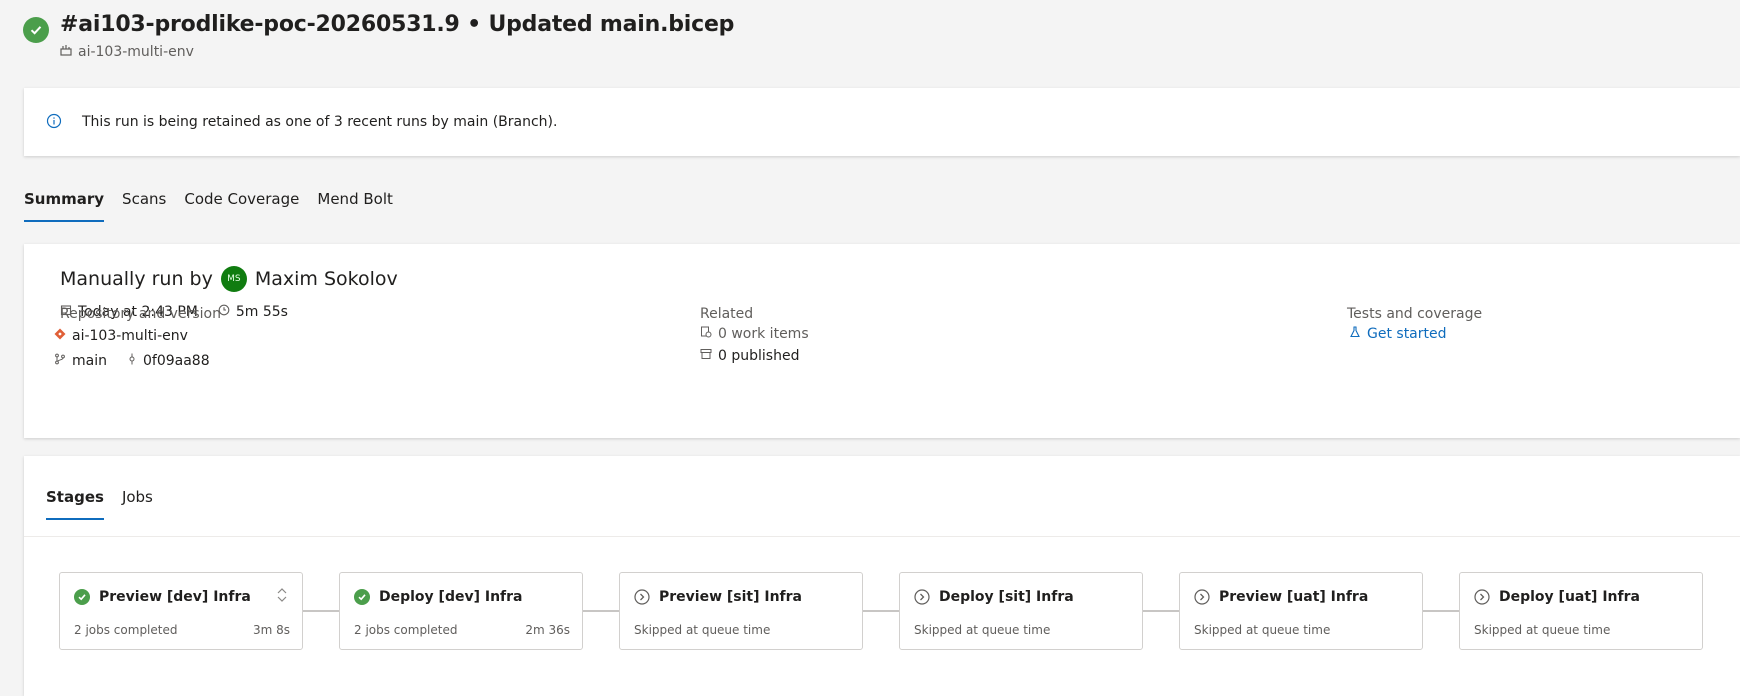 The image size is (1740, 696). What do you see at coordinates (75, 504) in the screenshot?
I see `tab-stages: Stages` at bounding box center [75, 504].